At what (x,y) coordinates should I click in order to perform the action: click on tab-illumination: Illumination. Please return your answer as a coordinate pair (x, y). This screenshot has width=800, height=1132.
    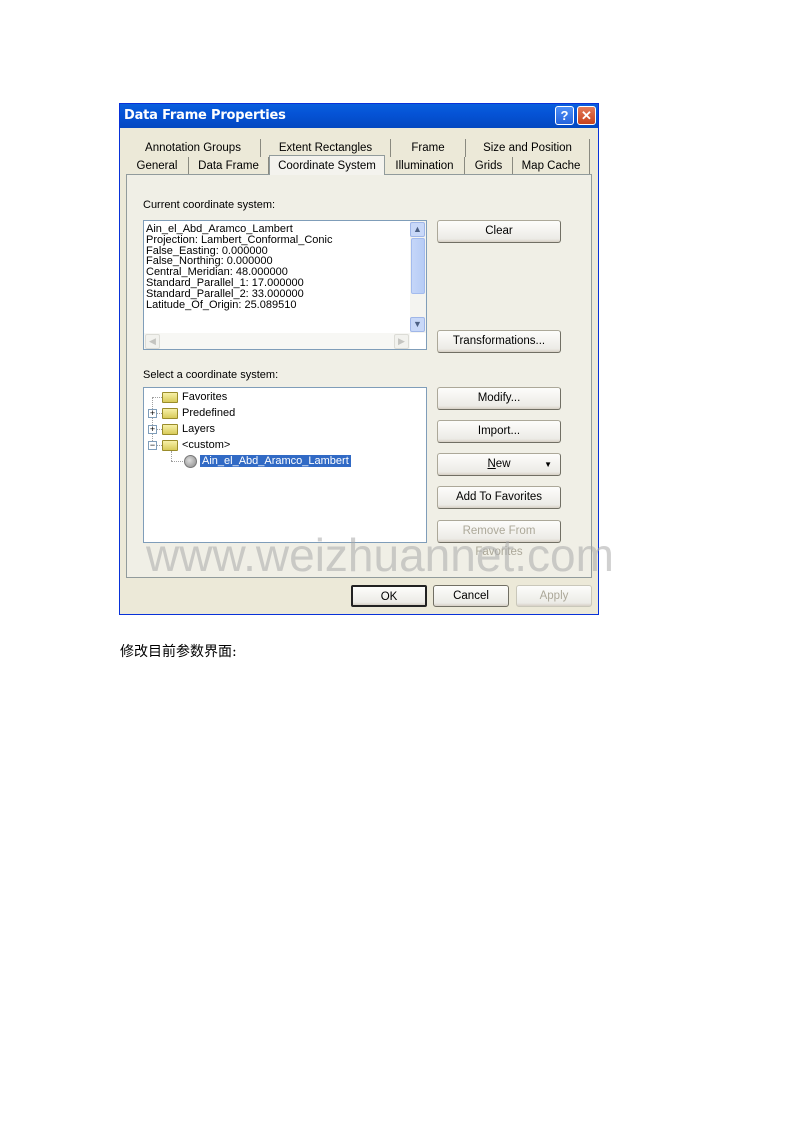
    Looking at the image, I should click on (425, 166).